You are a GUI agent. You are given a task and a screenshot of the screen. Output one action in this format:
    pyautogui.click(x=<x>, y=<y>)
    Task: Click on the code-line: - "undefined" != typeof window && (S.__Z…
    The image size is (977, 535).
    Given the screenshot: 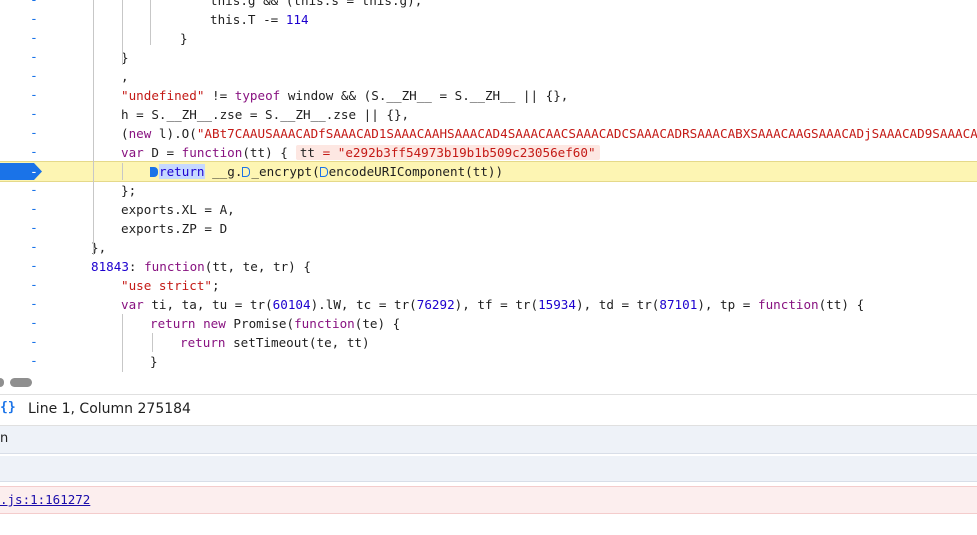 What is the action you would take?
    pyautogui.click(x=488, y=95)
    